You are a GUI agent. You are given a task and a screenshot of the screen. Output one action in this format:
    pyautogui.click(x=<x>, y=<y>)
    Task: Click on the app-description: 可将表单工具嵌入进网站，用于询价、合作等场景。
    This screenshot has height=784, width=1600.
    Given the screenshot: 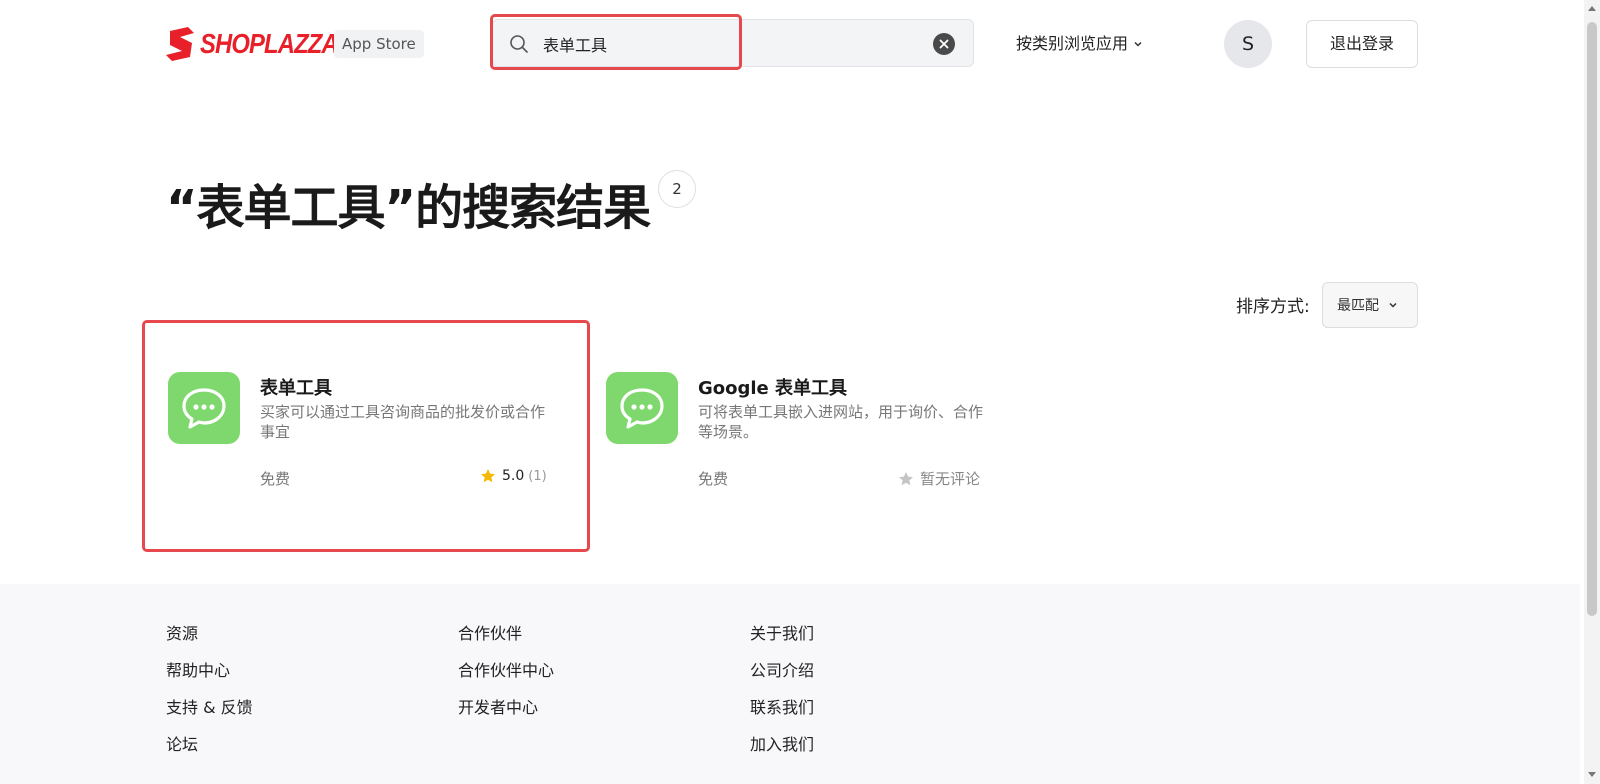 What is the action you would take?
    pyautogui.click(x=841, y=422)
    